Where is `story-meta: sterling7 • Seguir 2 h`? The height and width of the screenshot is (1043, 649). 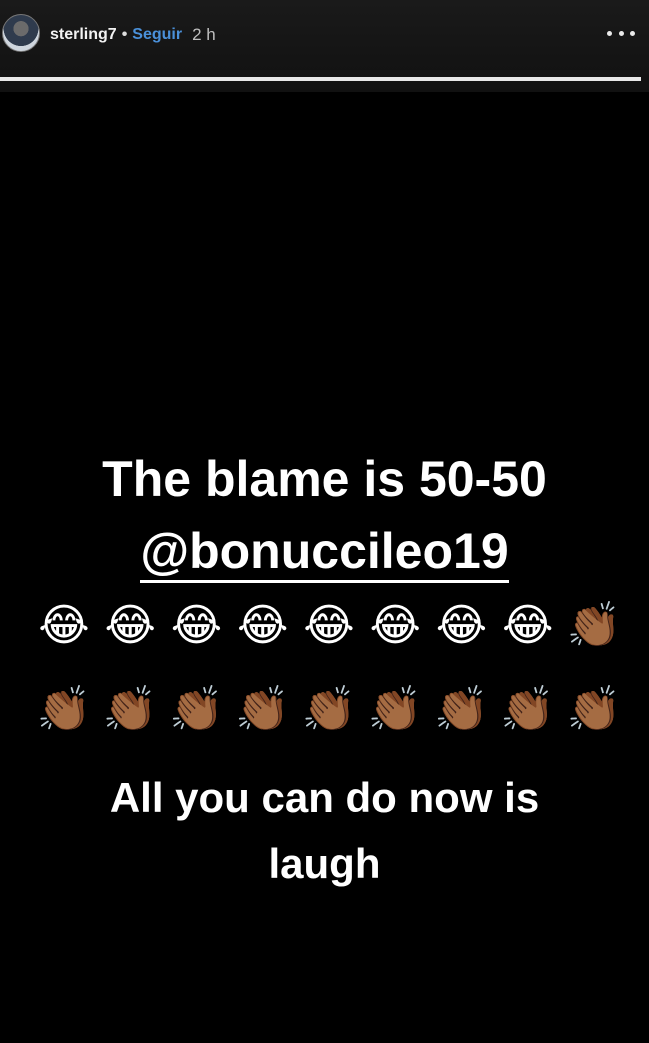 story-meta: sterling7 • Seguir 2 h is located at coordinates (133, 35).